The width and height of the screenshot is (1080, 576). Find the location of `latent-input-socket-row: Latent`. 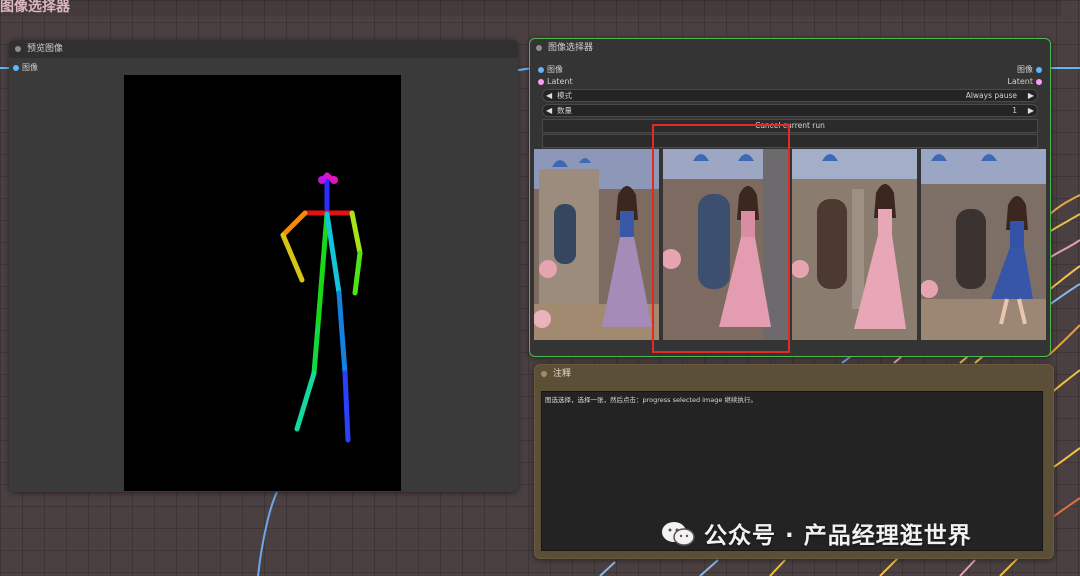

latent-input-socket-row: Latent is located at coordinates (555, 82).